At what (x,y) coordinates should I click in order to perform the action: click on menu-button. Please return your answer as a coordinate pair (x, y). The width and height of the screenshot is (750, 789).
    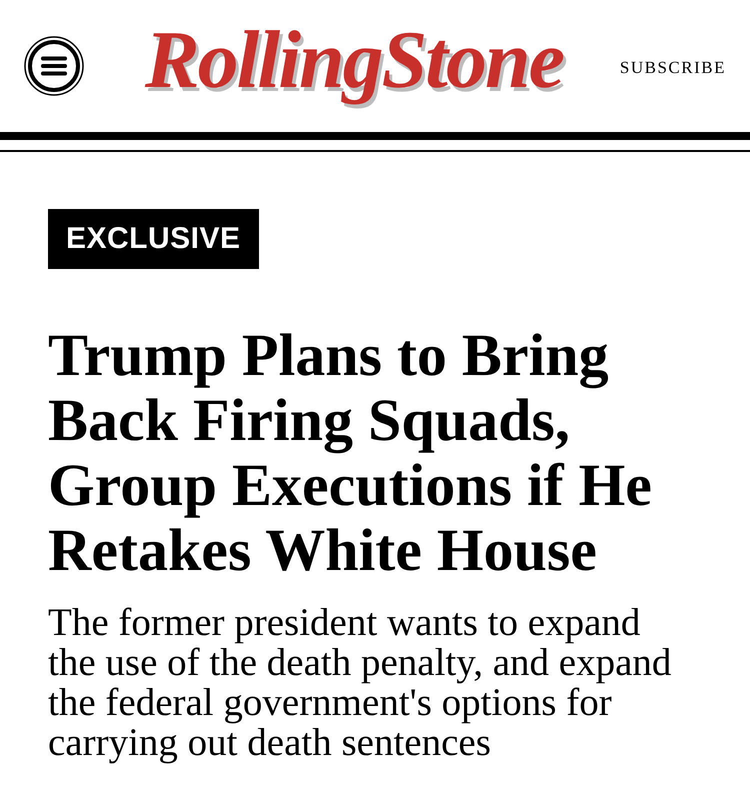
    Looking at the image, I should click on (54, 66).